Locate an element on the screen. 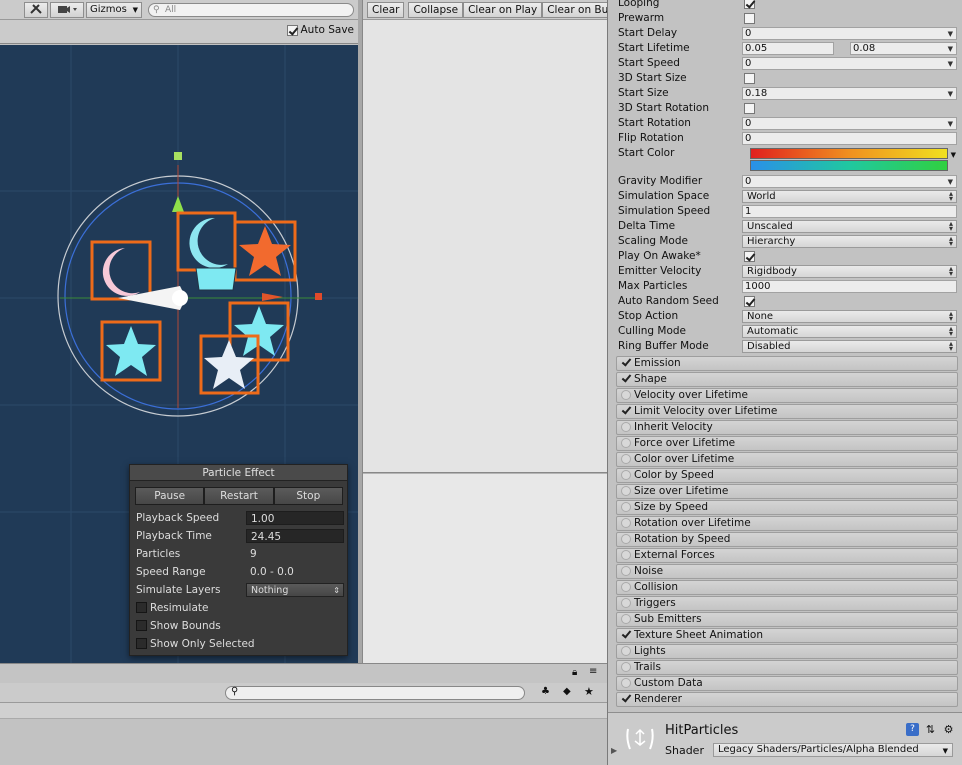 The height and width of the screenshot is (765, 962). autosave-checkbox is located at coordinates (292, 30).